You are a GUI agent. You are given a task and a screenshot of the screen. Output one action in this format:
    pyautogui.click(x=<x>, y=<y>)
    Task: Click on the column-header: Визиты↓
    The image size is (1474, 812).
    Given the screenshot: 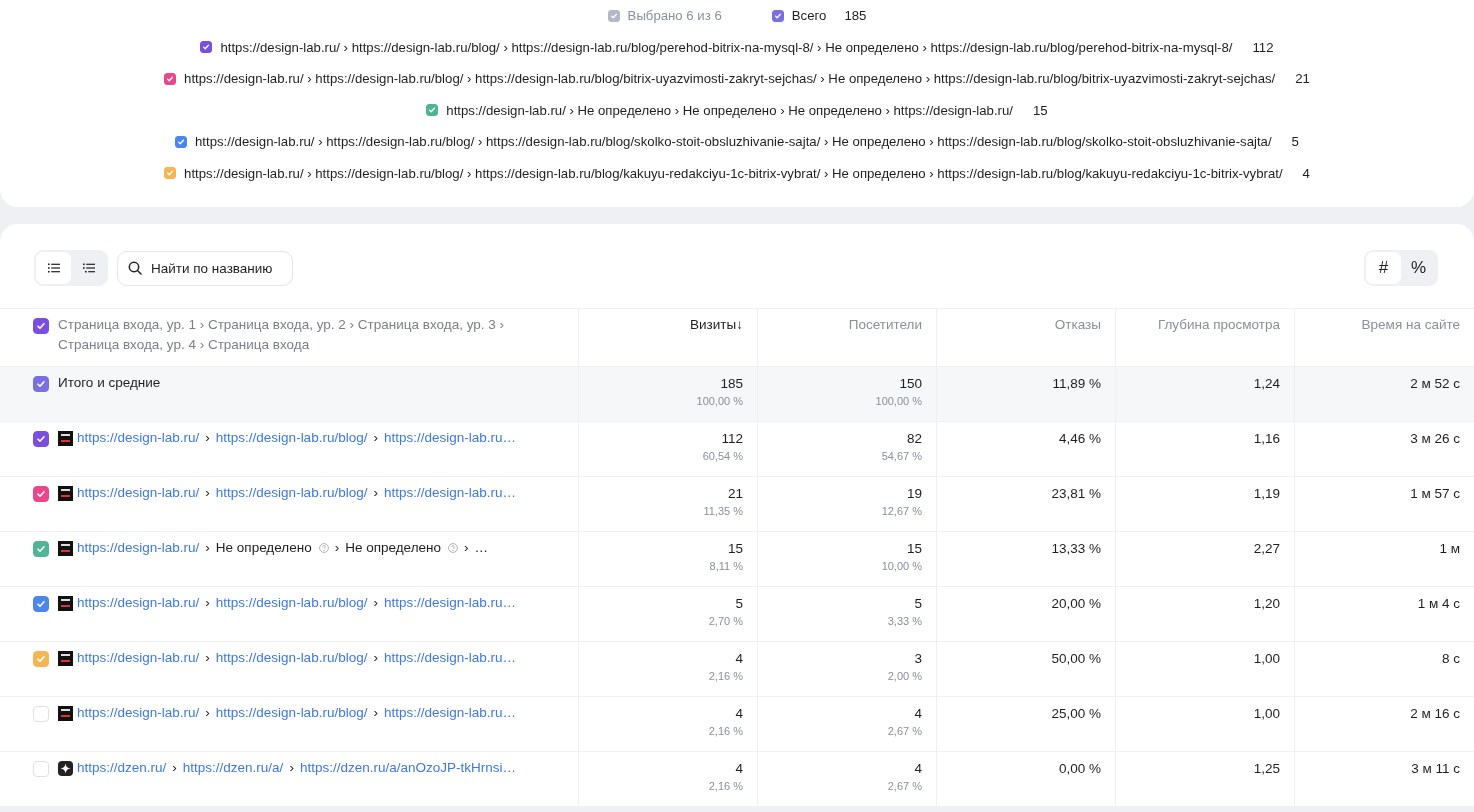 What is the action you would take?
    pyautogui.click(x=716, y=324)
    